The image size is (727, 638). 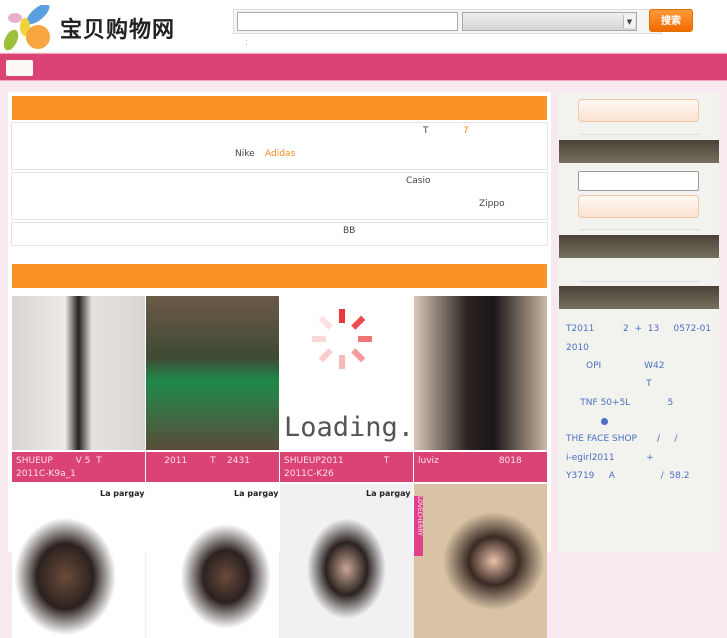 What do you see at coordinates (615, 366) in the screenshot?
I see `sidebar-link: OPI W42` at bounding box center [615, 366].